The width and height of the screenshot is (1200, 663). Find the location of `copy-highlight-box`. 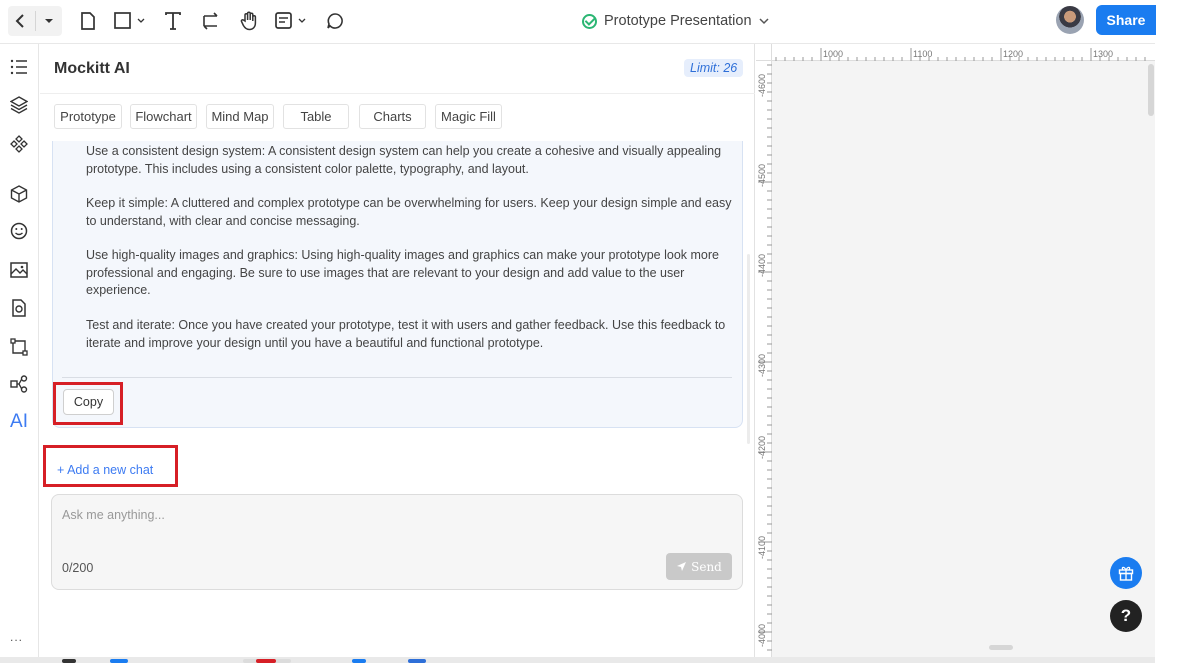

copy-highlight-box is located at coordinates (88, 403).